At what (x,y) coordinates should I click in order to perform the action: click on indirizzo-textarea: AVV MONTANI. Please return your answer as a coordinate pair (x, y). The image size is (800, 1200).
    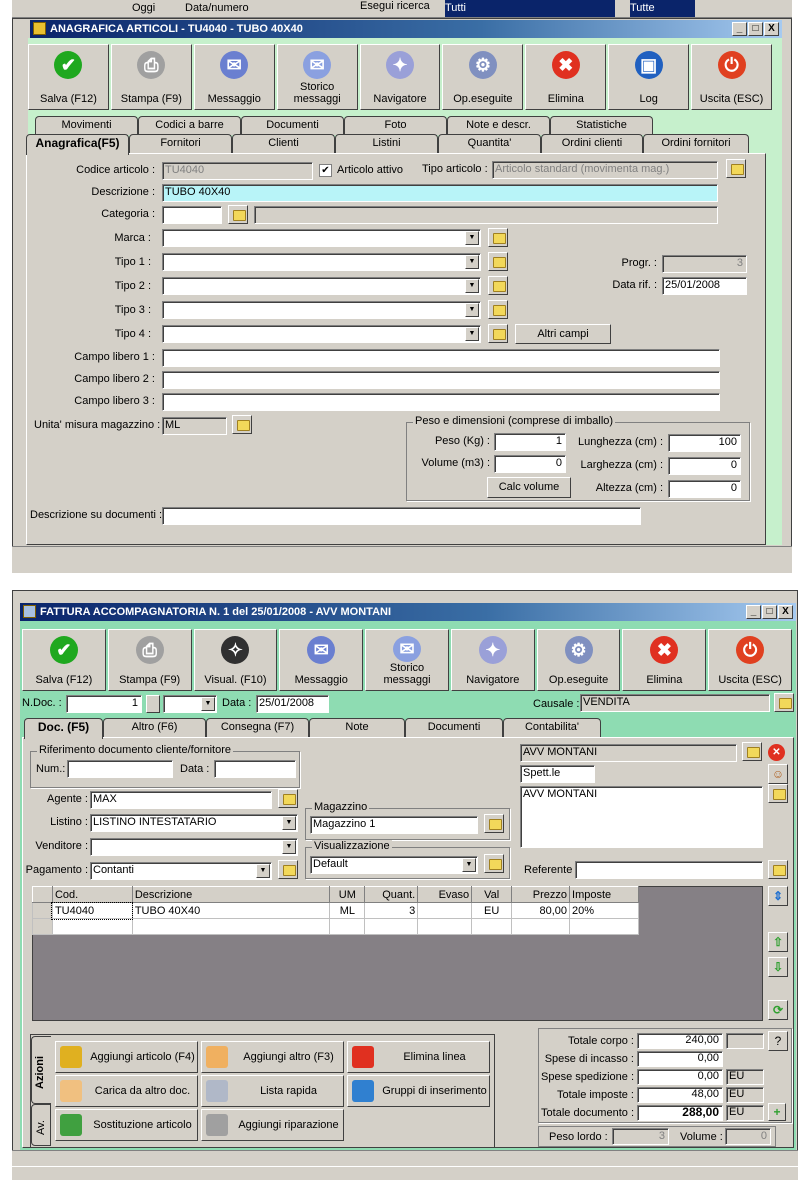
    Looking at the image, I should click on (641, 817).